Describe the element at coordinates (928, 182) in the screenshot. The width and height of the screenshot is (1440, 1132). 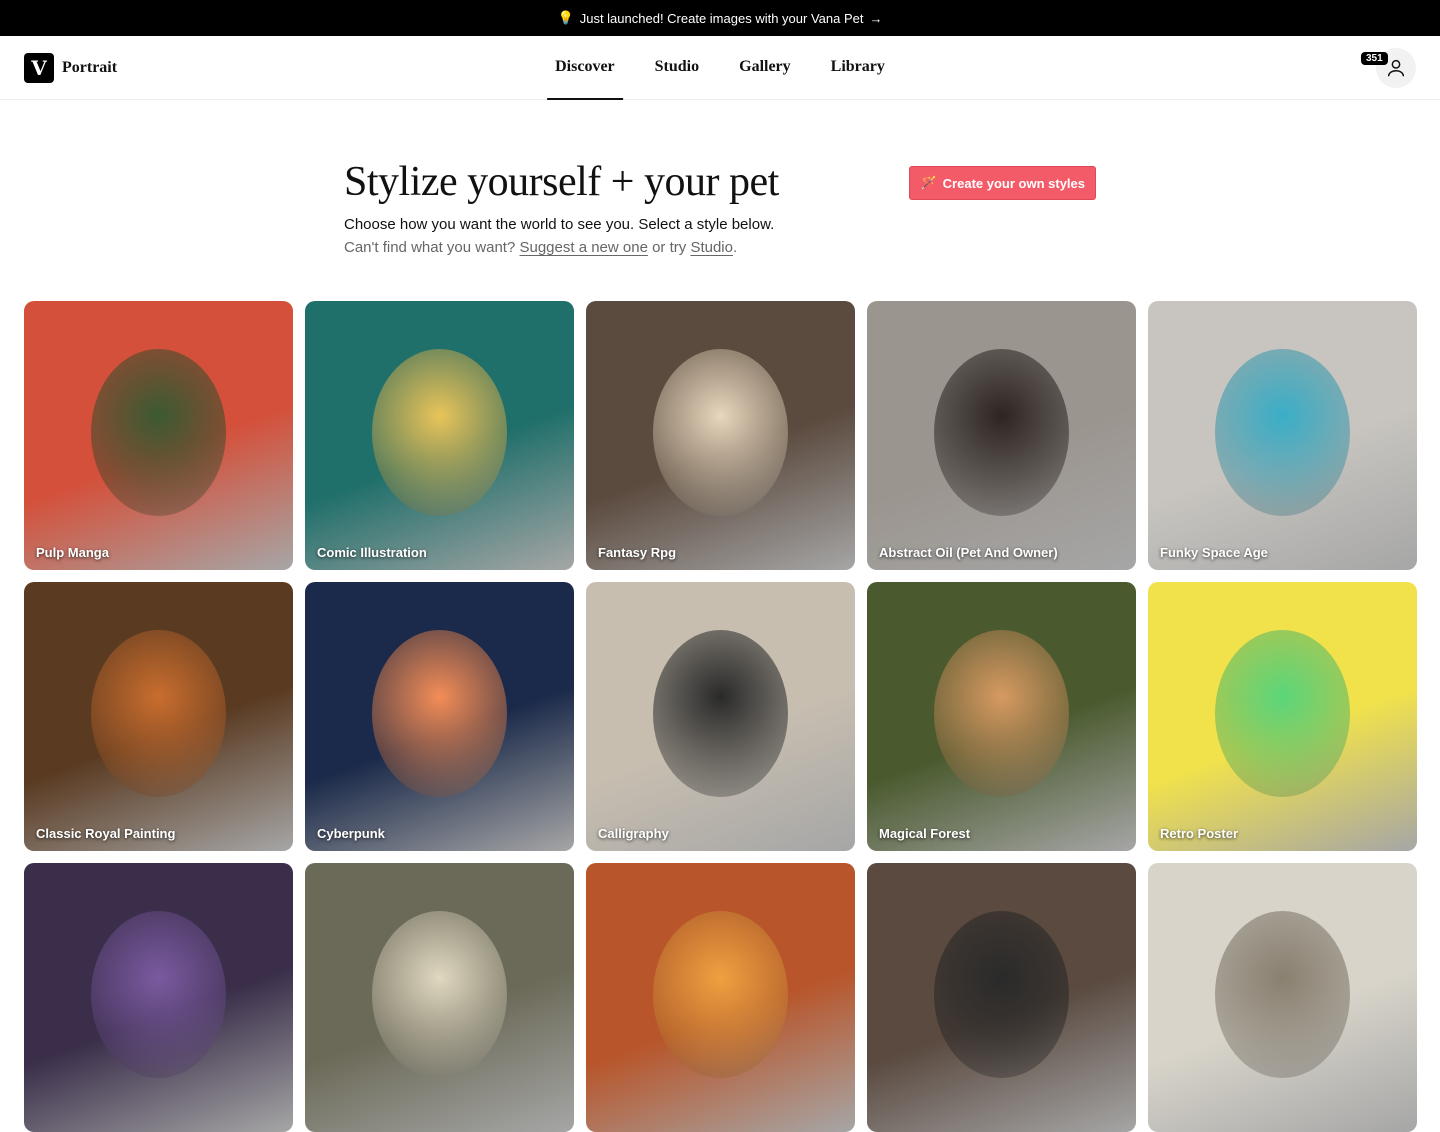
I see `magic-wand-icon: 🪄` at that location.